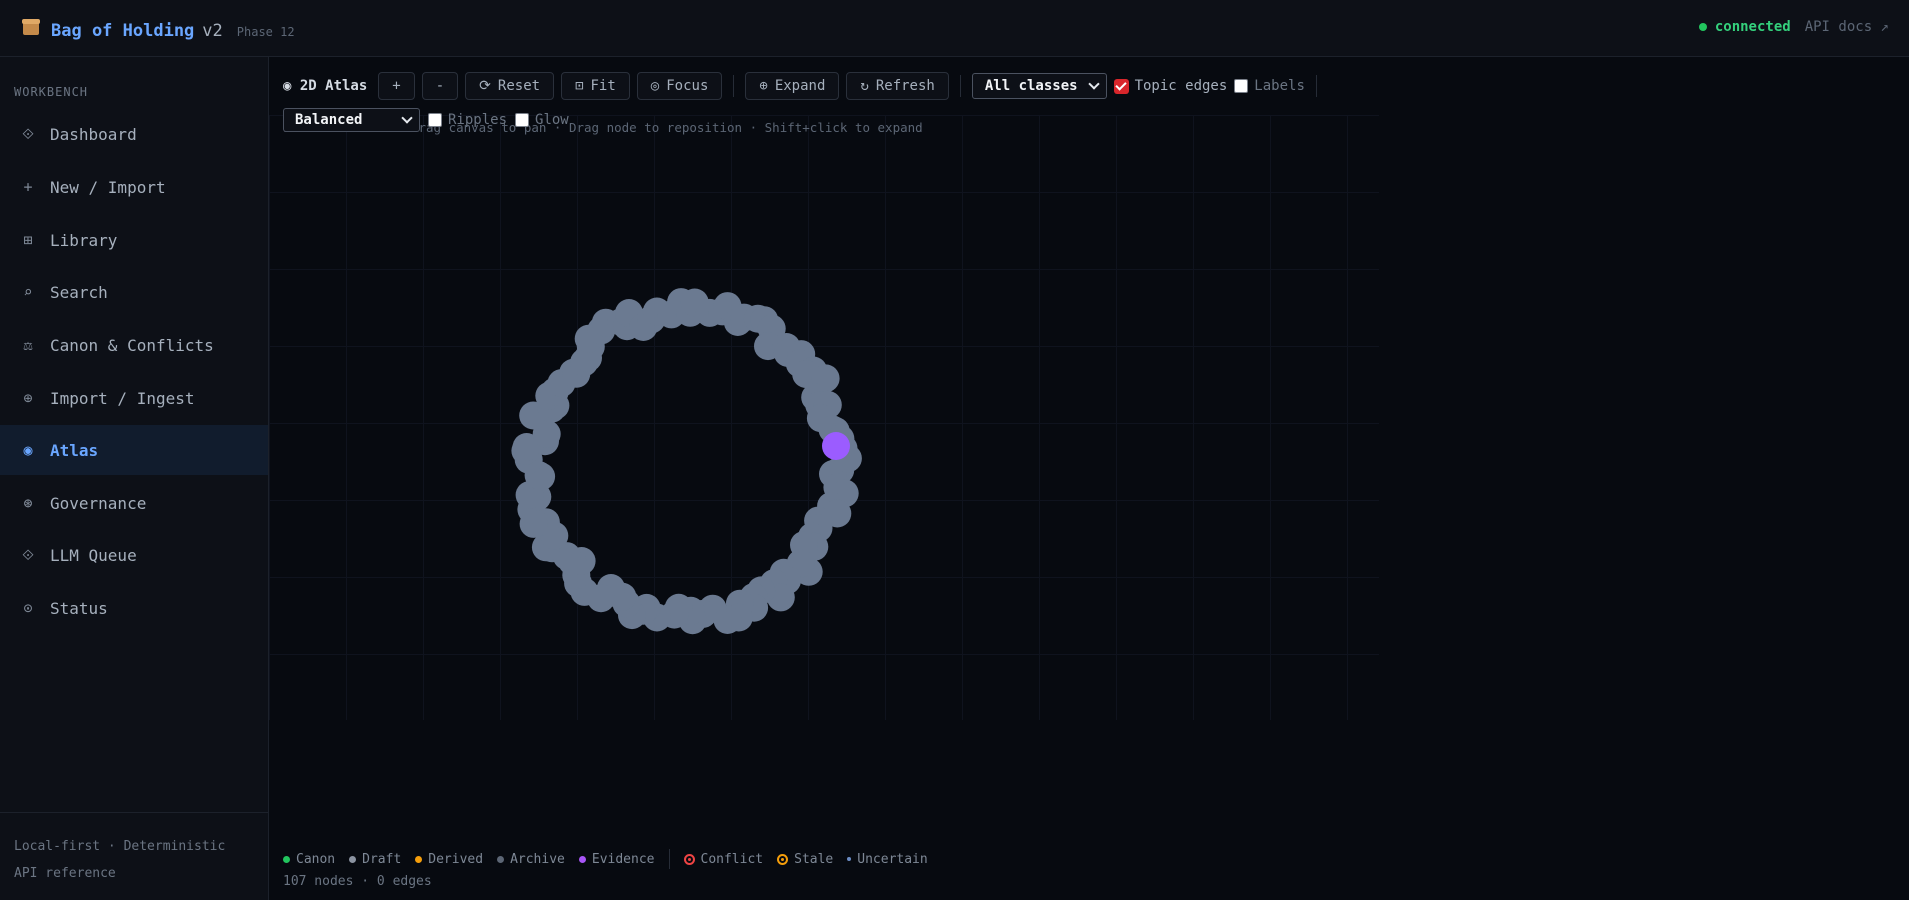 Image resolution: width=1909 pixels, height=900 pixels. What do you see at coordinates (623, 859) in the screenshot?
I see `legend-label: Evidence` at bounding box center [623, 859].